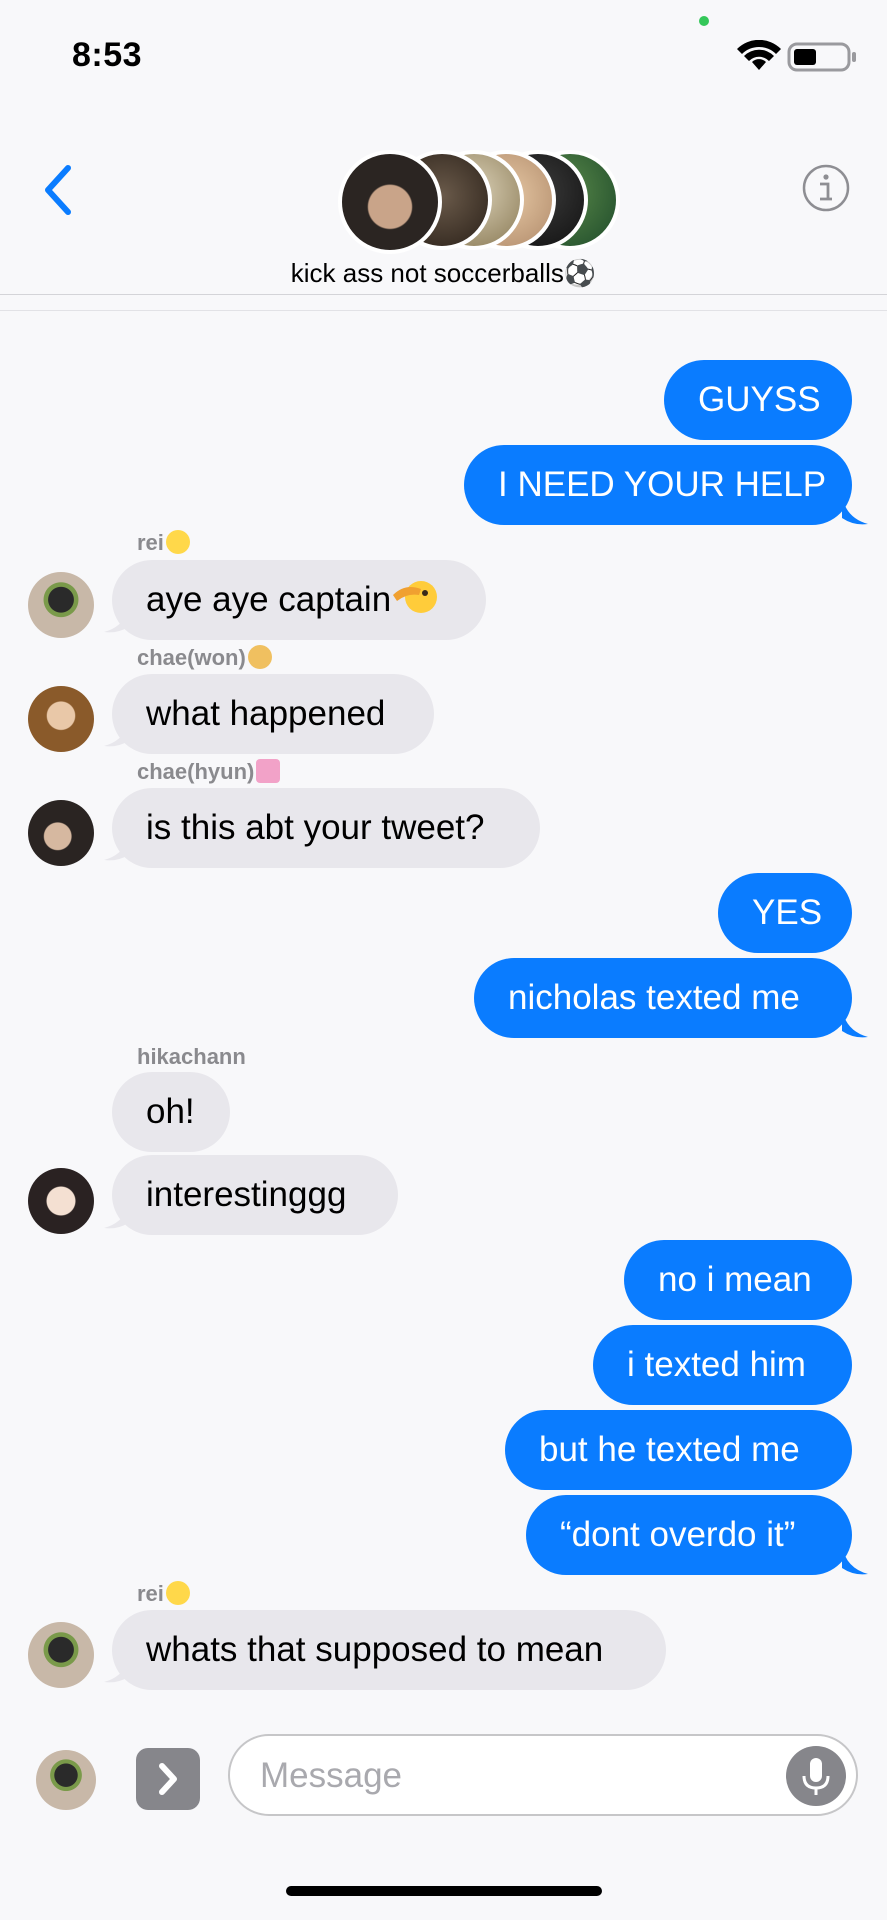  What do you see at coordinates (58, 190) in the screenshot?
I see `back-chevron-icon` at bounding box center [58, 190].